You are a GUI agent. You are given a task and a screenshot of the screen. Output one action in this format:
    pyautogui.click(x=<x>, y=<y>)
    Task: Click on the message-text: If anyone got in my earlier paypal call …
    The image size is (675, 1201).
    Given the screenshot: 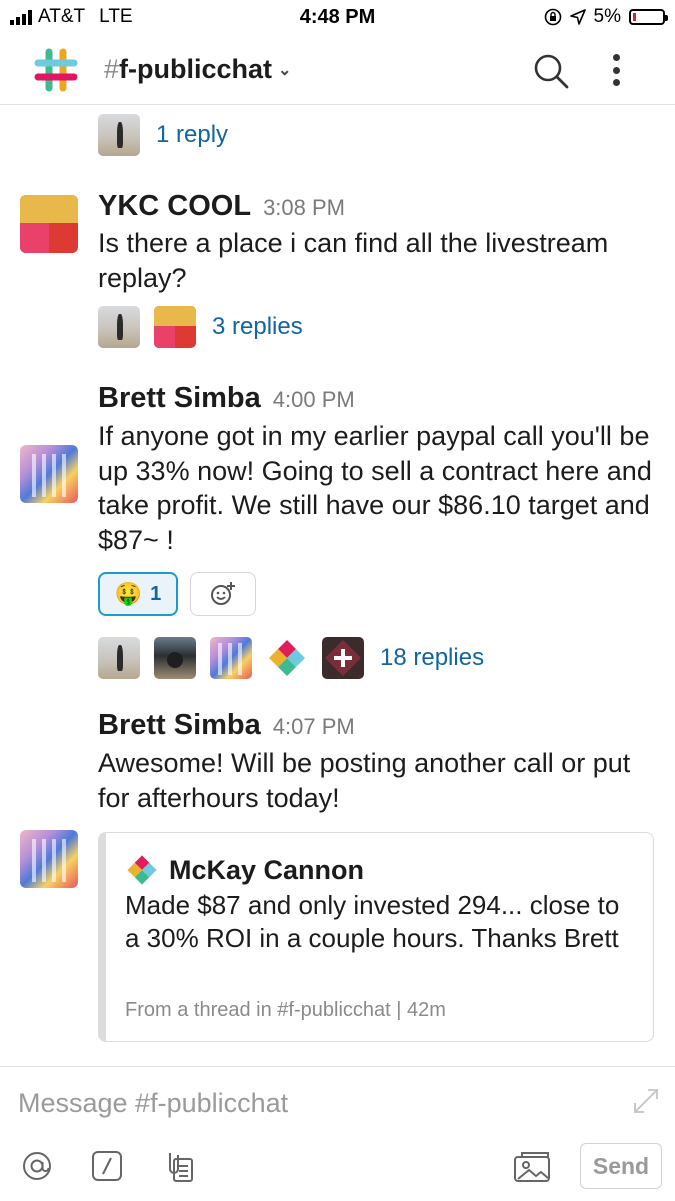 What is the action you would take?
    pyautogui.click(x=375, y=488)
    